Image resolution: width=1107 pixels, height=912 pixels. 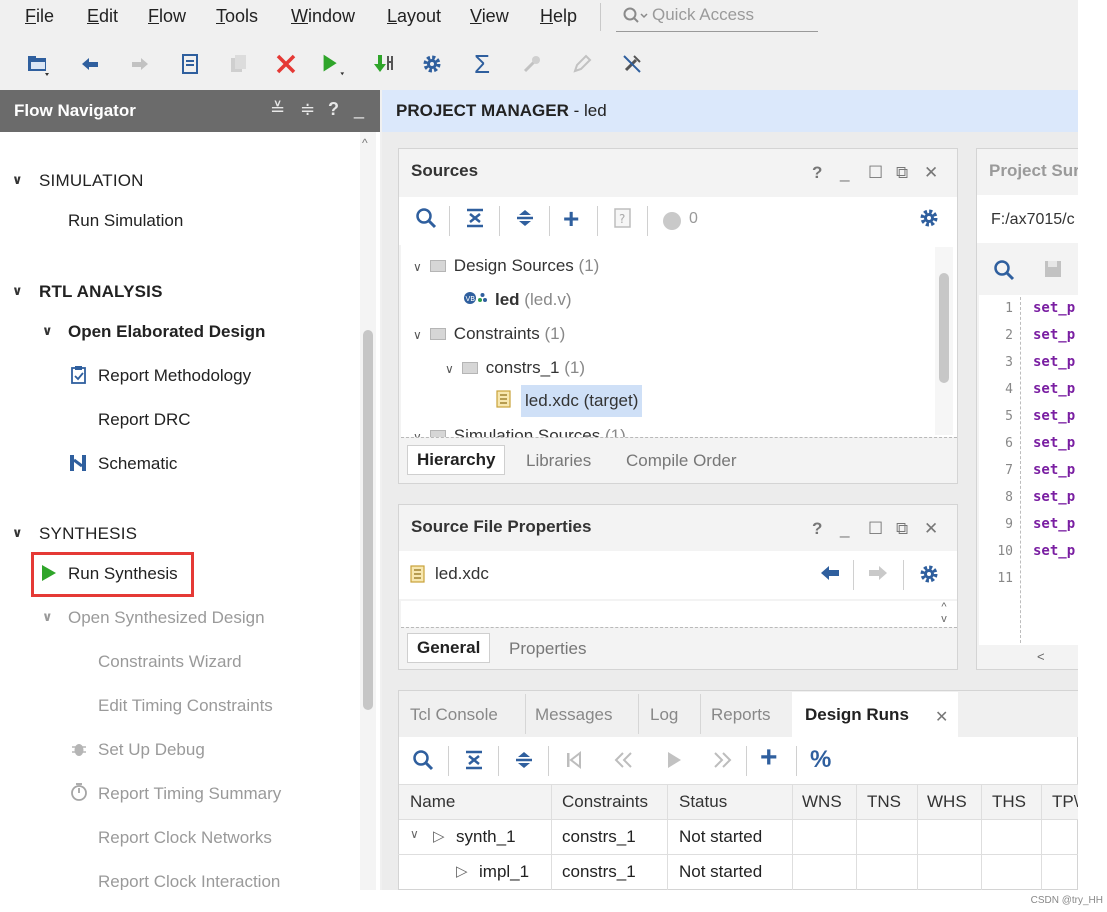 I want to click on menu-tools: Tools, so click(x=237, y=16).